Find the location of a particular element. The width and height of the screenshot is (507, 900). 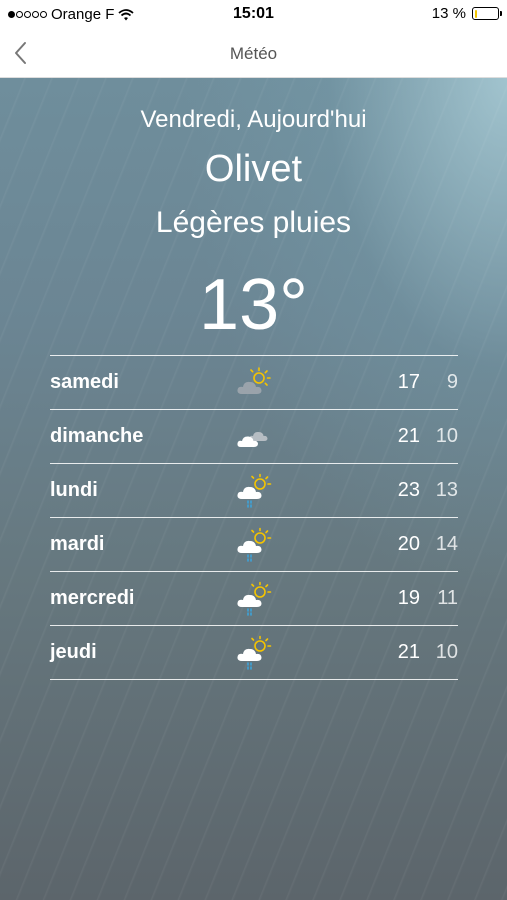

forecast-day: mardi is located at coordinates (77, 544).